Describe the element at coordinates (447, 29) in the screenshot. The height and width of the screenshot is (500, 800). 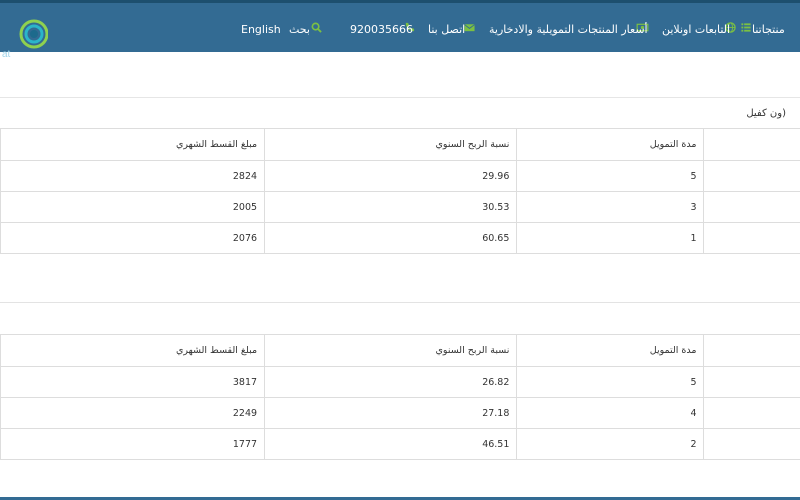
I see `contact-label: اتصل بنا` at that location.